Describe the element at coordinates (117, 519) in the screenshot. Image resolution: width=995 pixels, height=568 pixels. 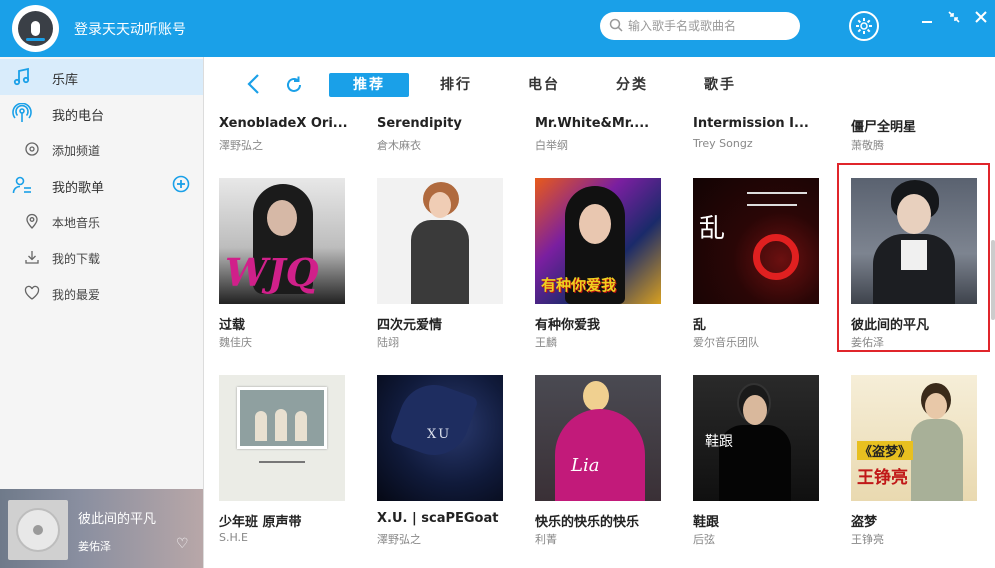
I see `now-playing-title: 彼此间的平凡` at that location.